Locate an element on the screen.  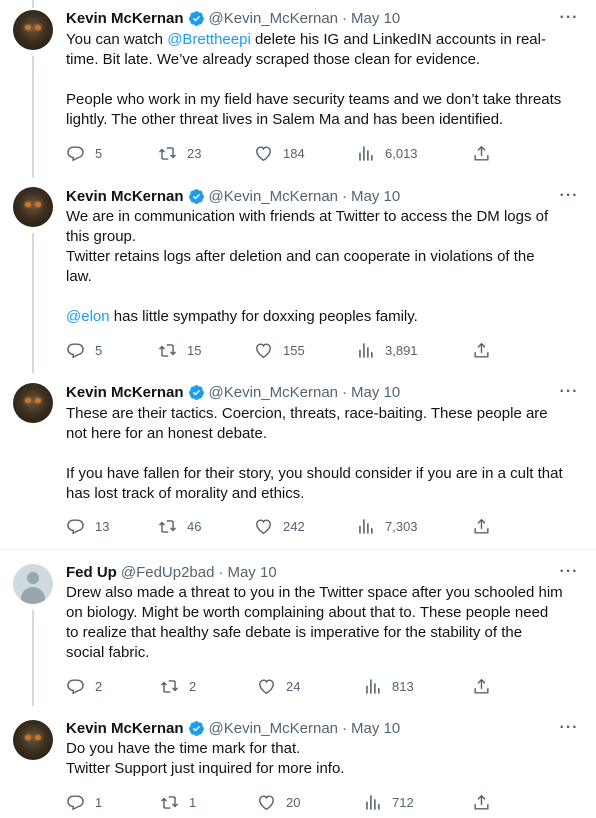
action-bar: 2 2 24 813 is located at coordinates (277, 686).